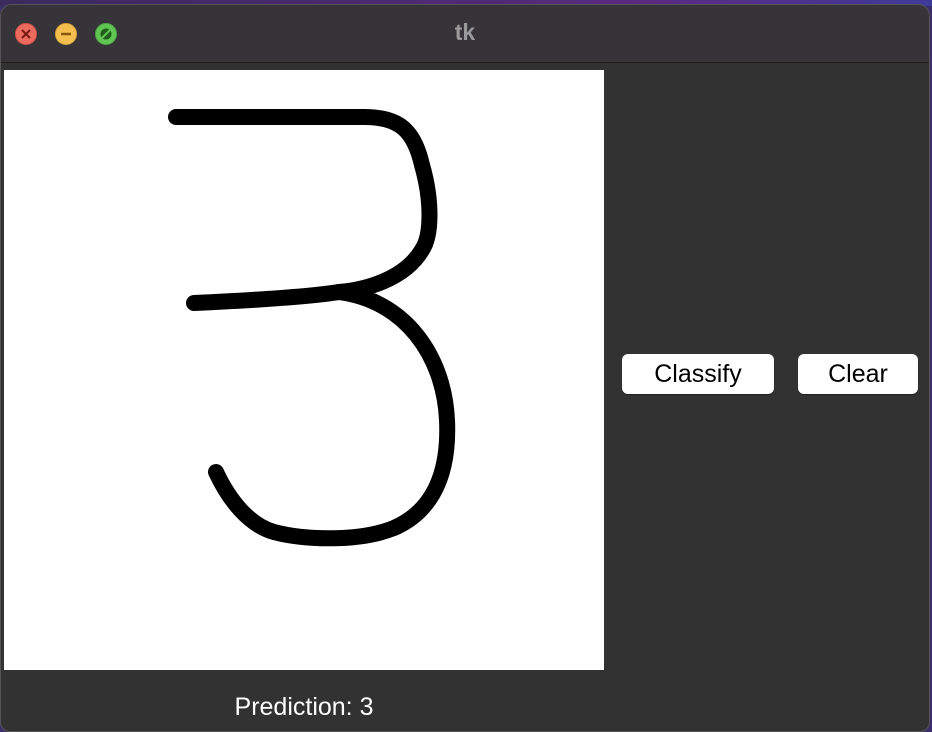 The width and height of the screenshot is (932, 732). Describe the element at coordinates (858, 374) in the screenshot. I see `clear-button: Clear` at that location.